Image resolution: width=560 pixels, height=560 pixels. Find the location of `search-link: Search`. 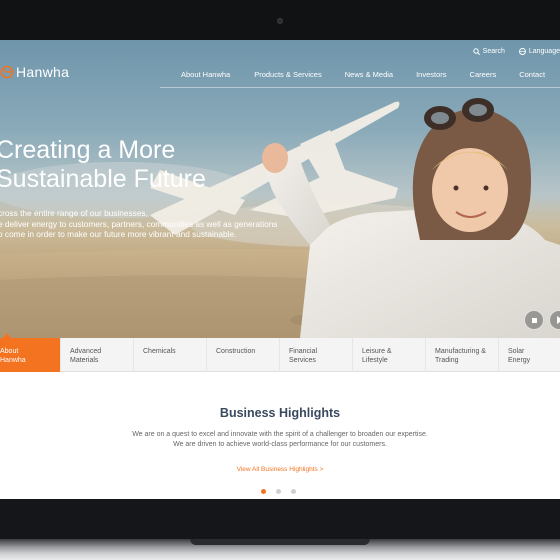

search-link: Search is located at coordinates (488, 51).